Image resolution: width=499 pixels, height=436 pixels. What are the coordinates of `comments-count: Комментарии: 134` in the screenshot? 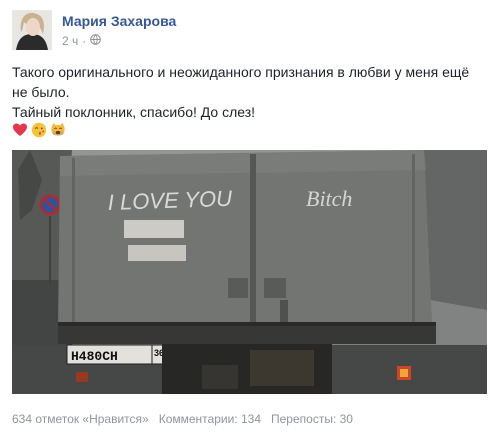 It's located at (210, 419).